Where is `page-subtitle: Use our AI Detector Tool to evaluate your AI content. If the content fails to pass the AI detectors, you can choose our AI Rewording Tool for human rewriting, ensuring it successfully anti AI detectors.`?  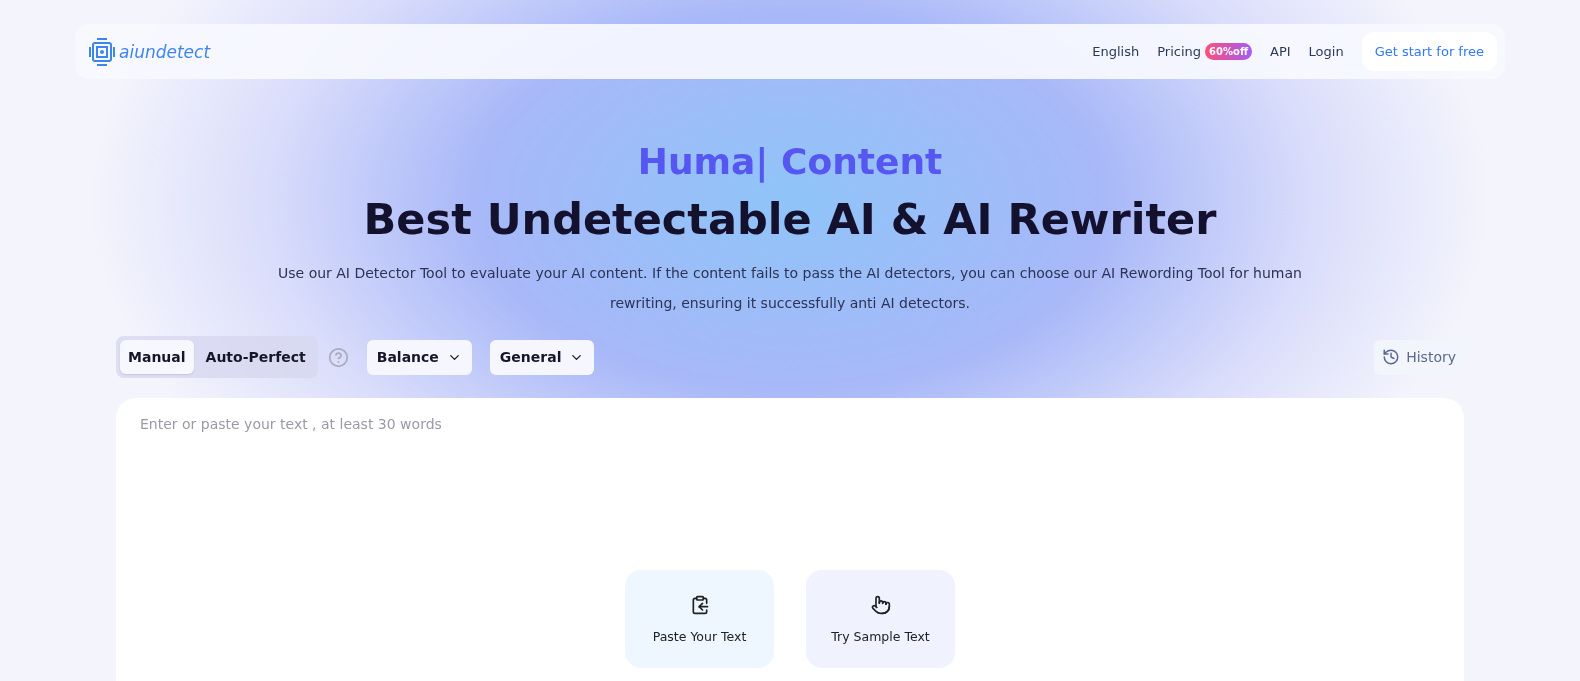
page-subtitle: Use our AI Detector Tool to evaluate your AI content. If the content fails to pass the AI detectors, you can choose our AI Rewording Tool for human rewriting, ensuring it successfully anti AI detectors. is located at coordinates (790, 288).